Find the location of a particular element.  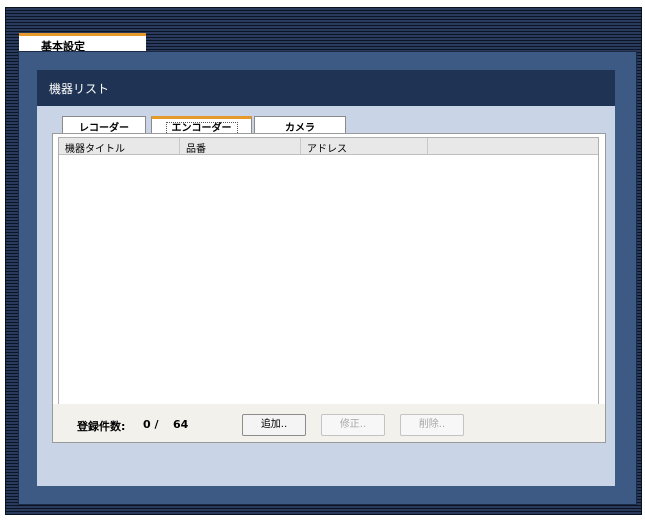

column-header-address: アドレス is located at coordinates (364, 146).